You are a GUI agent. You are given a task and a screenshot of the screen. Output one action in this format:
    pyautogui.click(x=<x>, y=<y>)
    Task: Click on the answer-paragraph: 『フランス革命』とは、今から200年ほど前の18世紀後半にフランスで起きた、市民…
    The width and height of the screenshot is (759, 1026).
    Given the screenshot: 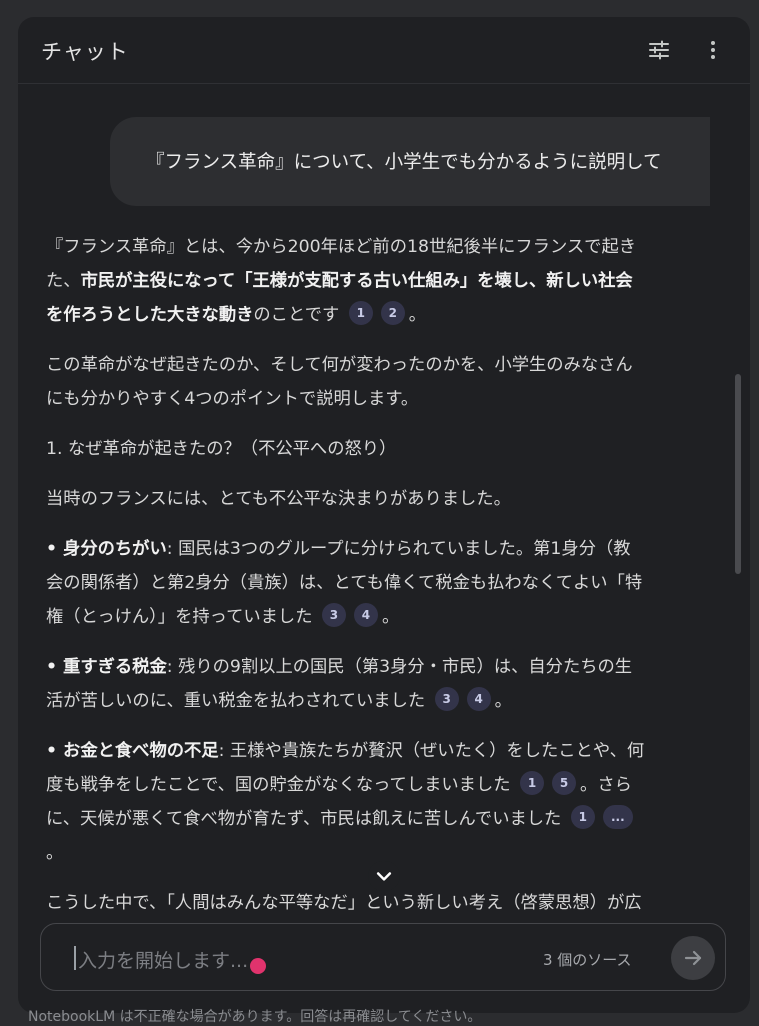 What is the action you would take?
    pyautogui.click(x=346, y=281)
    